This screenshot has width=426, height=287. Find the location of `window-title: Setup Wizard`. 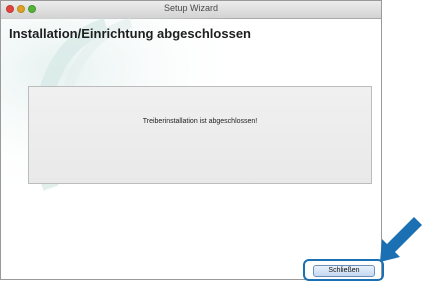

window-title: Setup Wizard is located at coordinates (191, 8).